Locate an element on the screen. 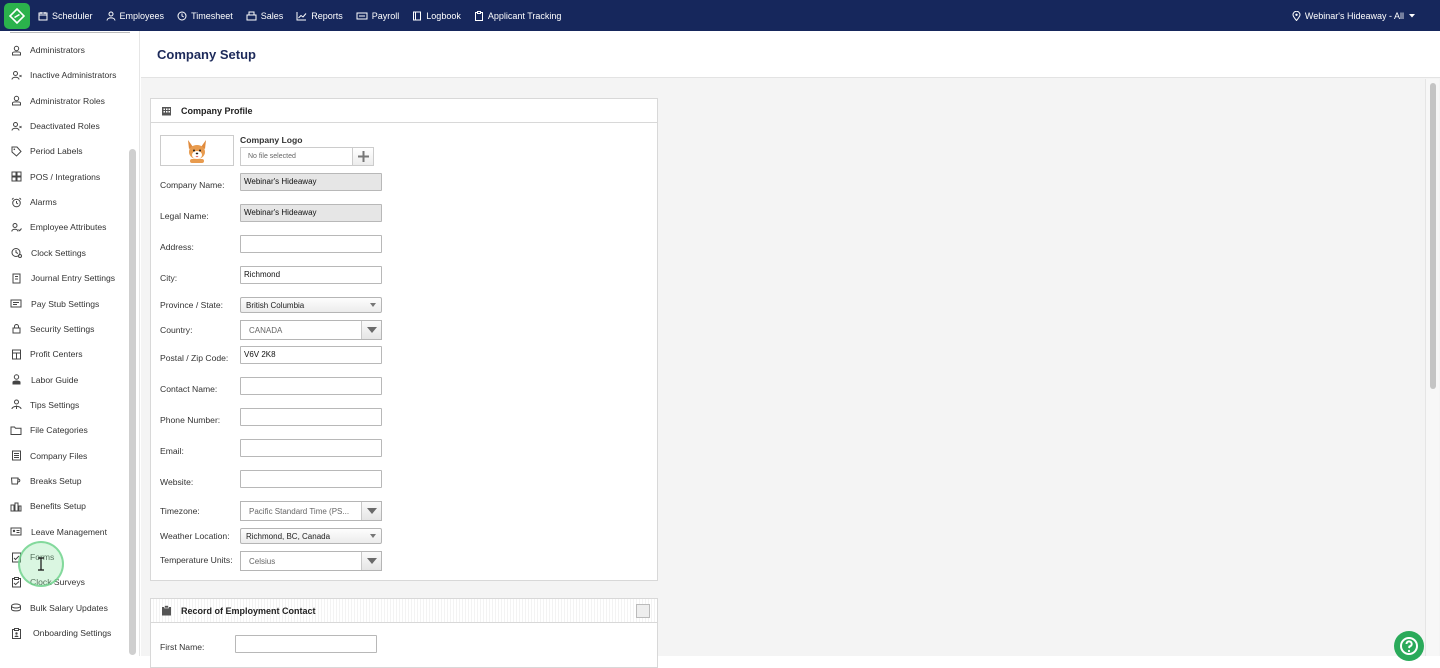 Image resolution: width=1440 pixels, height=668 pixels. contact-name-input is located at coordinates (311, 386).